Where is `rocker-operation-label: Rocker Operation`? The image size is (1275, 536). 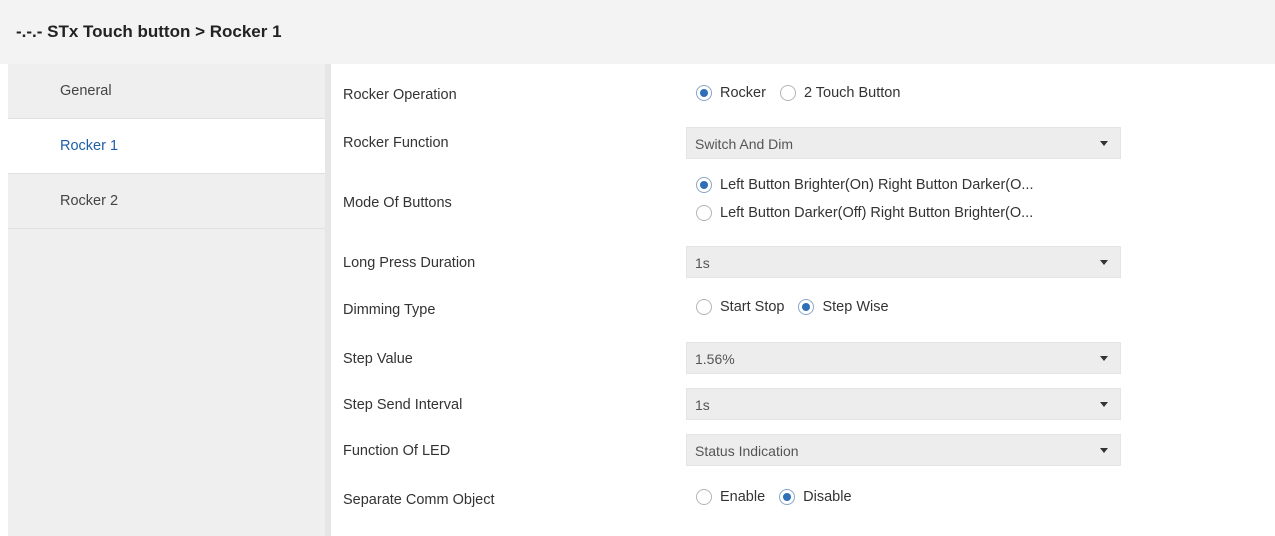
rocker-operation-label: Rocker Operation is located at coordinates (400, 95).